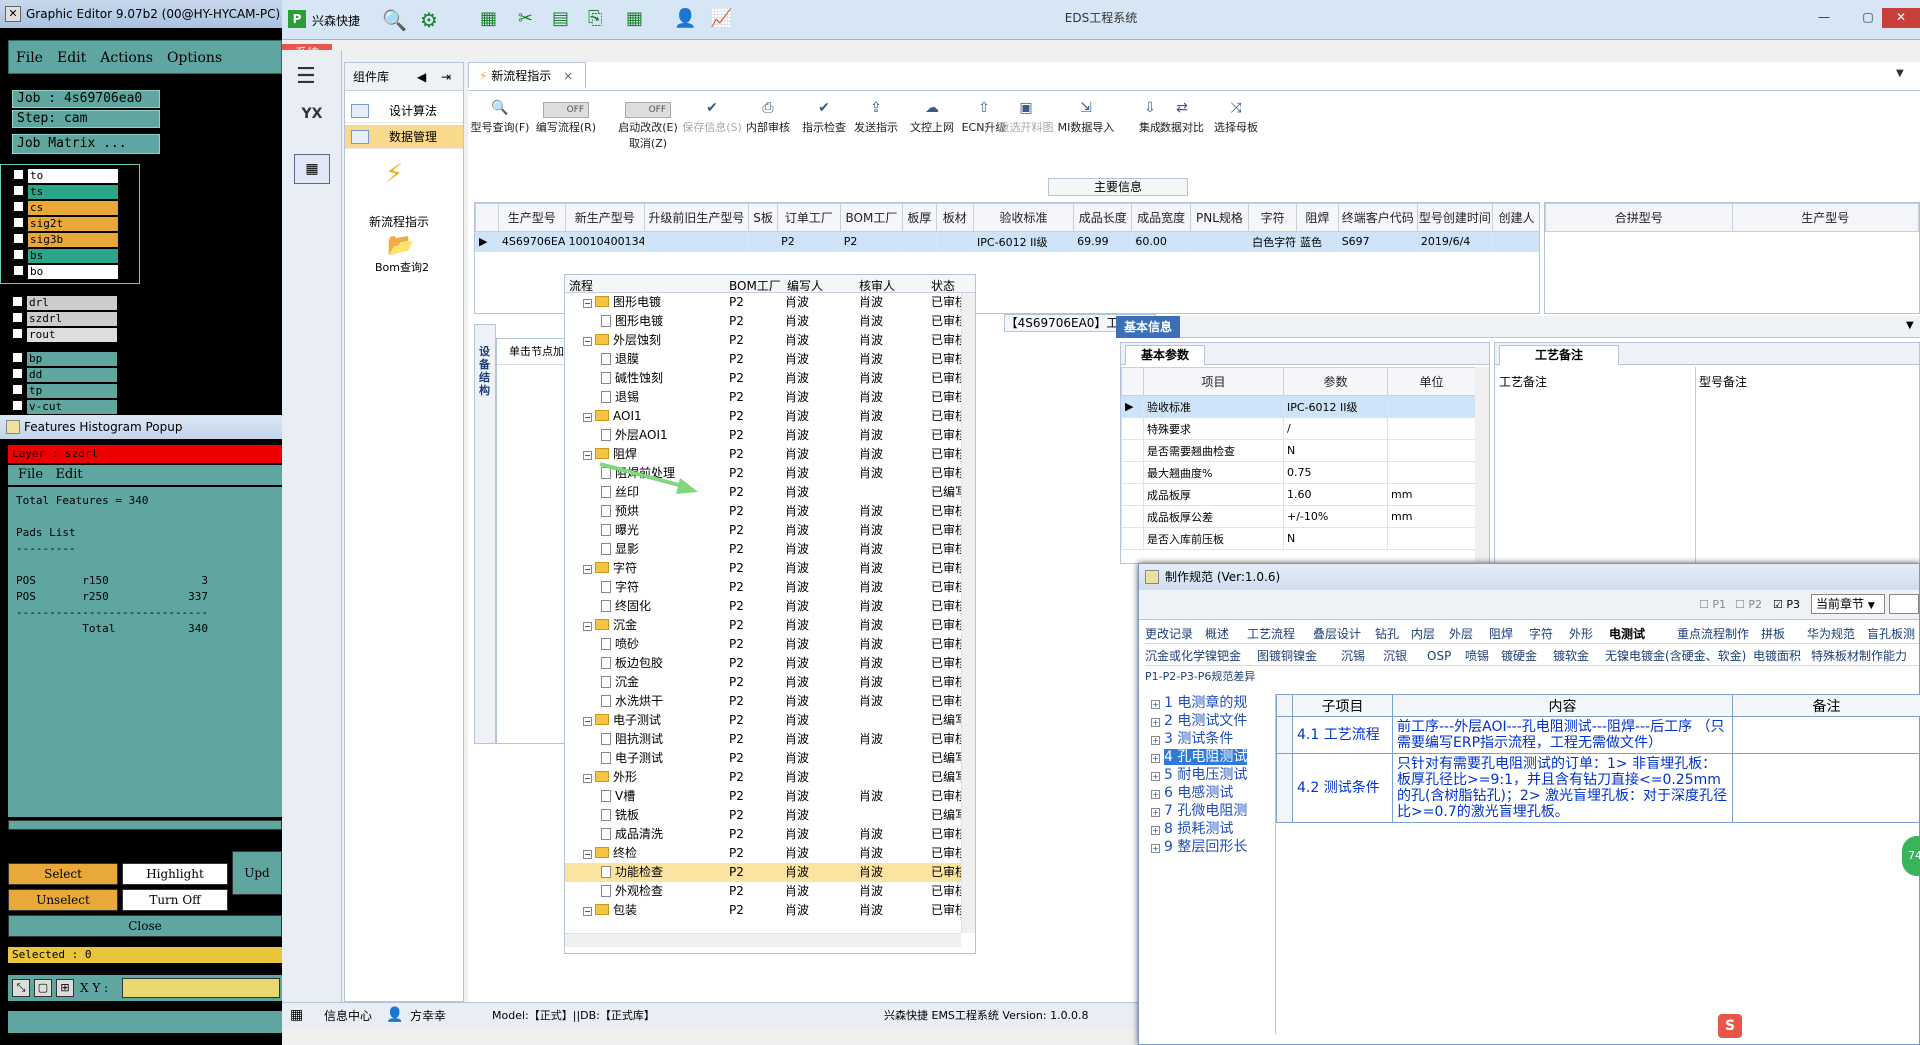 This screenshot has width=1920, height=1045. What do you see at coordinates (73, 224) in the screenshot?
I see `layer-row: sig2t` at bounding box center [73, 224].